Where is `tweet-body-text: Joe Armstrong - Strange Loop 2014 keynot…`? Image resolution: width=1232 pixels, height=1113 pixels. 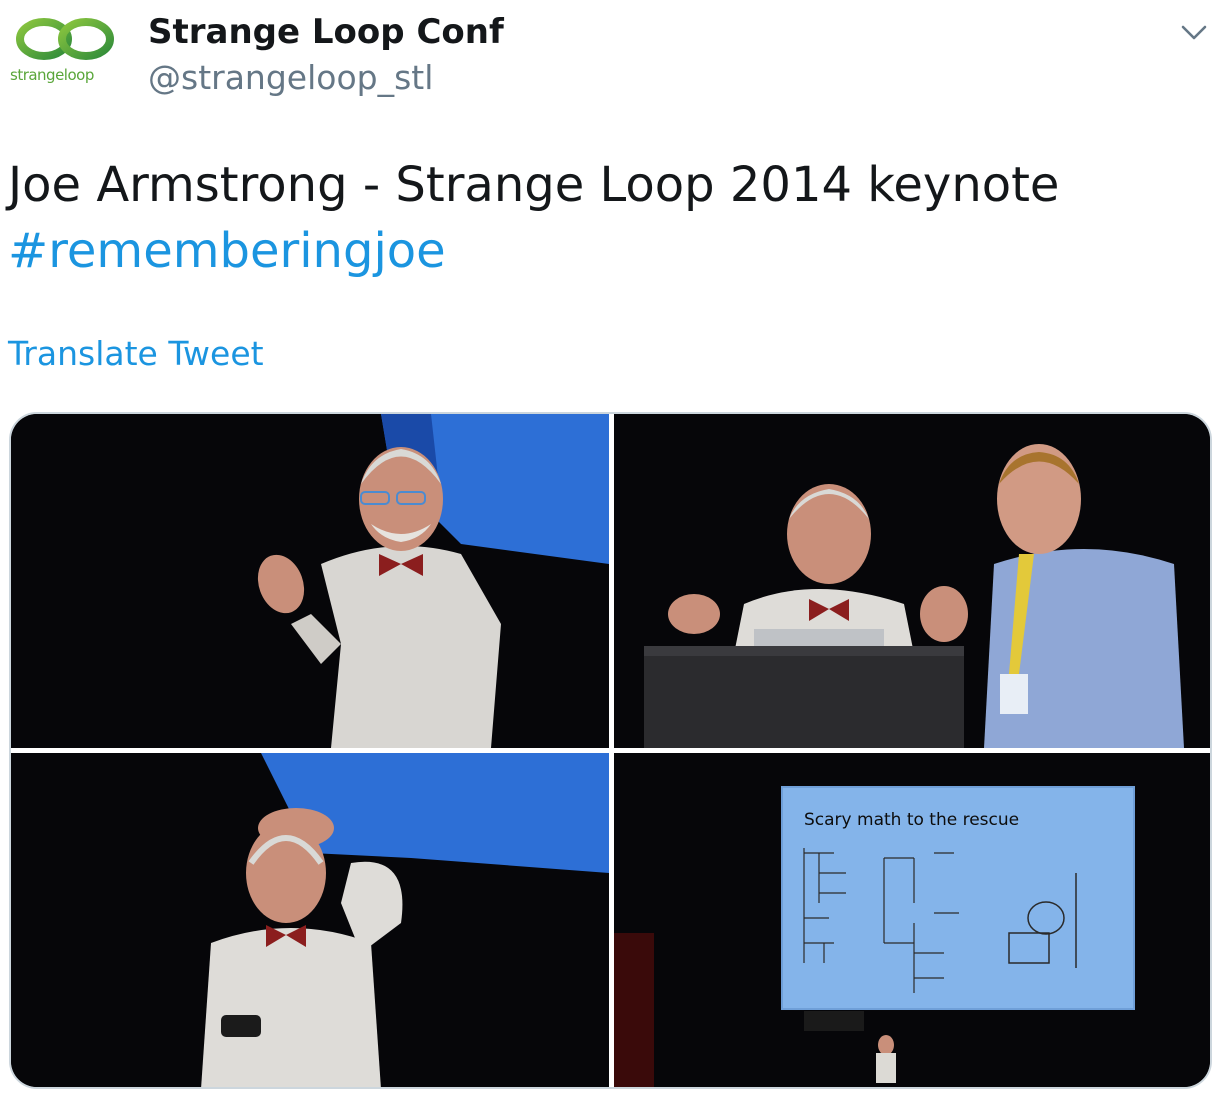 tweet-body-text: Joe Armstrong - Strange Loop 2014 keynot… is located at coordinates (534, 185).